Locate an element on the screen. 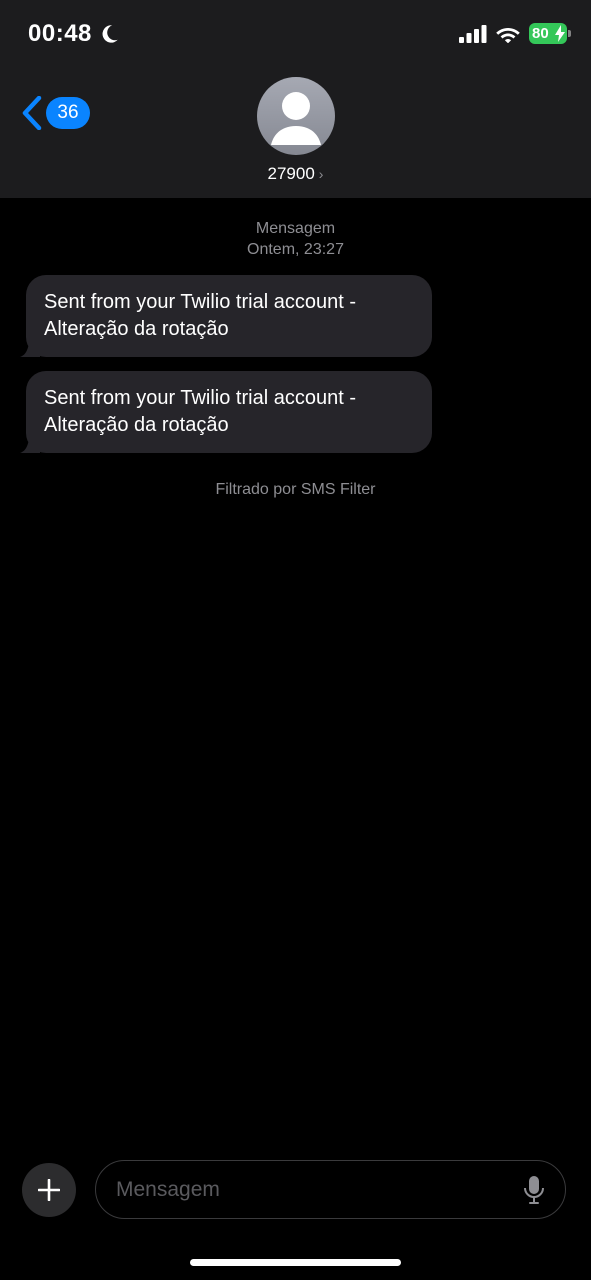 The image size is (591, 1280). status-time: 00:48 is located at coordinates (74, 34).